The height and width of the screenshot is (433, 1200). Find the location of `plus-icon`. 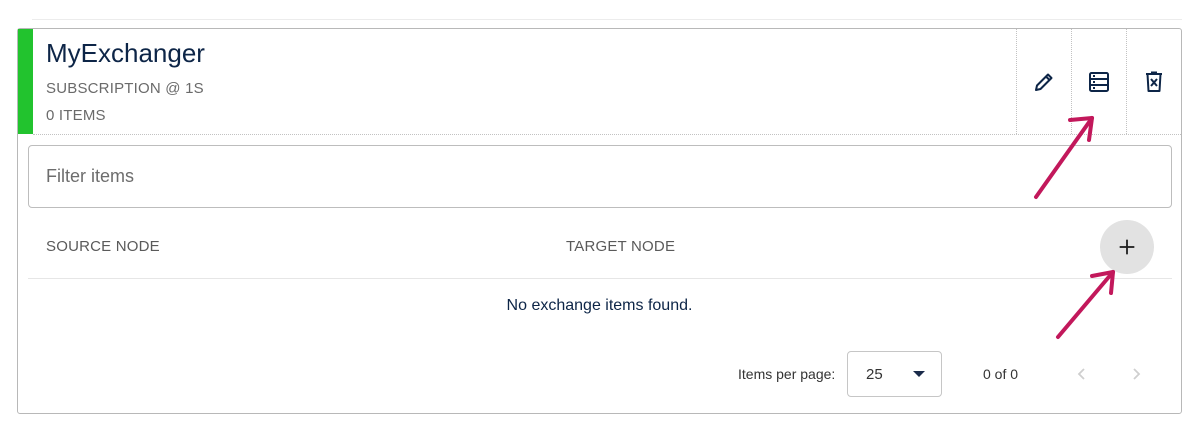

plus-icon is located at coordinates (1127, 247).